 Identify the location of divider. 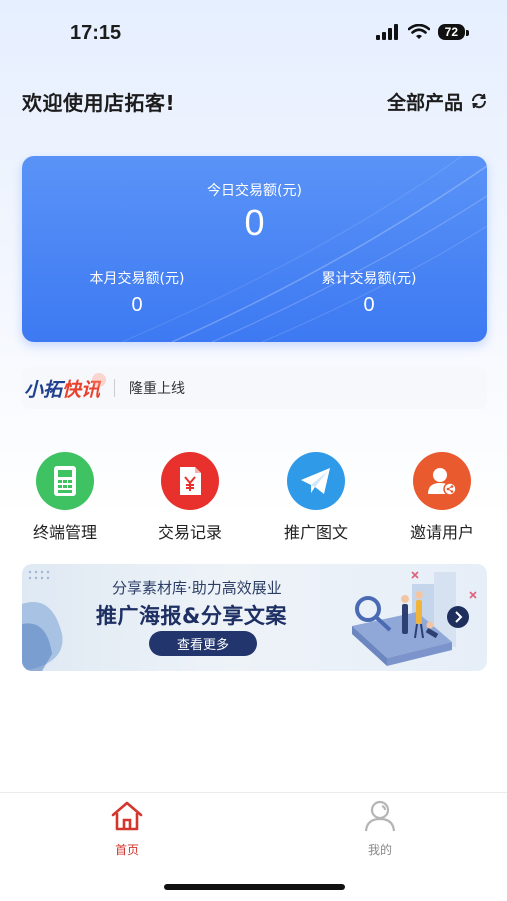
(115, 388).